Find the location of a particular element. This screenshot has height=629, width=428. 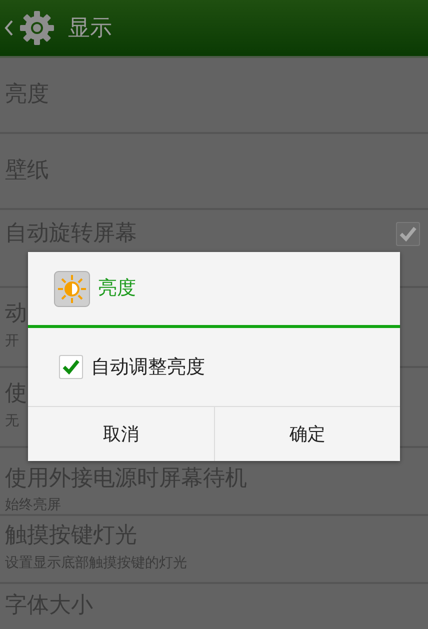

sun-icon is located at coordinates (72, 288).